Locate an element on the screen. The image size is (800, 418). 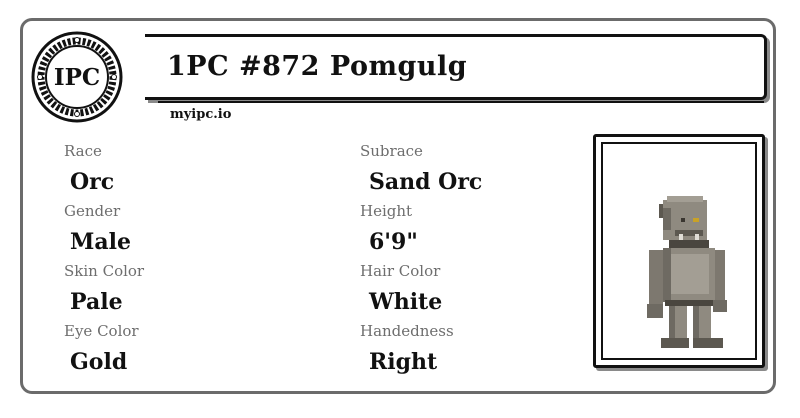
height-value: 6'9" is located at coordinates (393, 242).